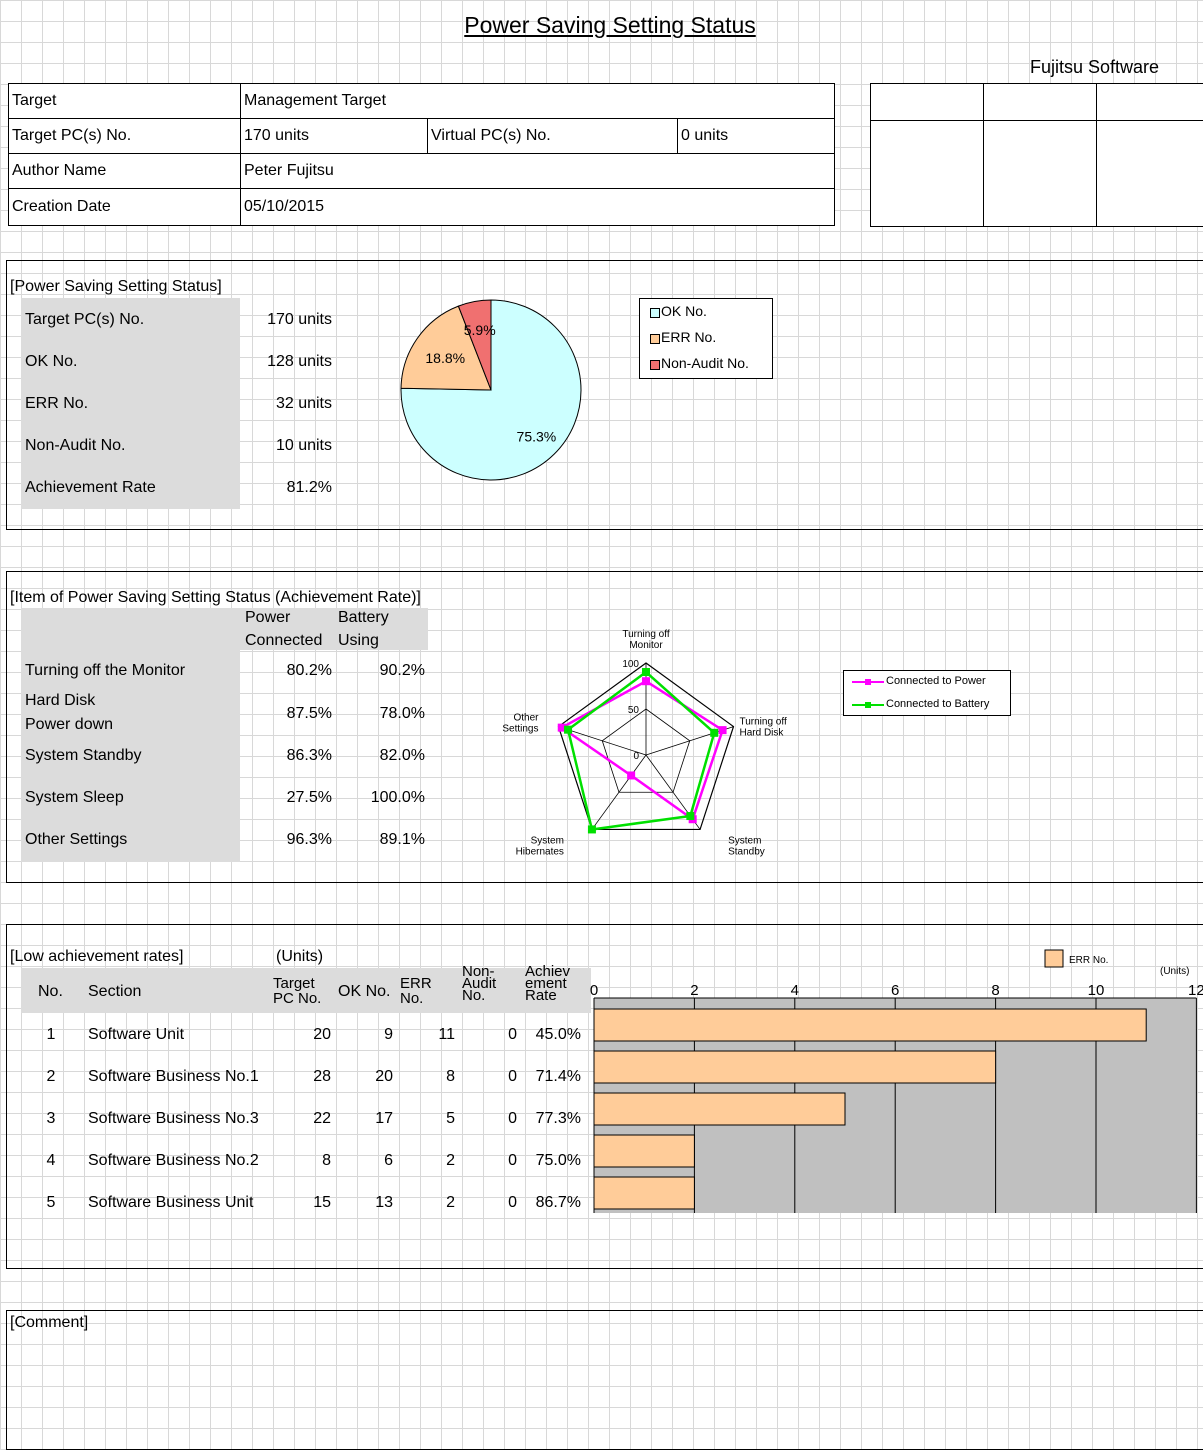 The width and height of the screenshot is (1203, 1450). I want to click on status-row-label: Target PC(s) No., so click(85, 319).